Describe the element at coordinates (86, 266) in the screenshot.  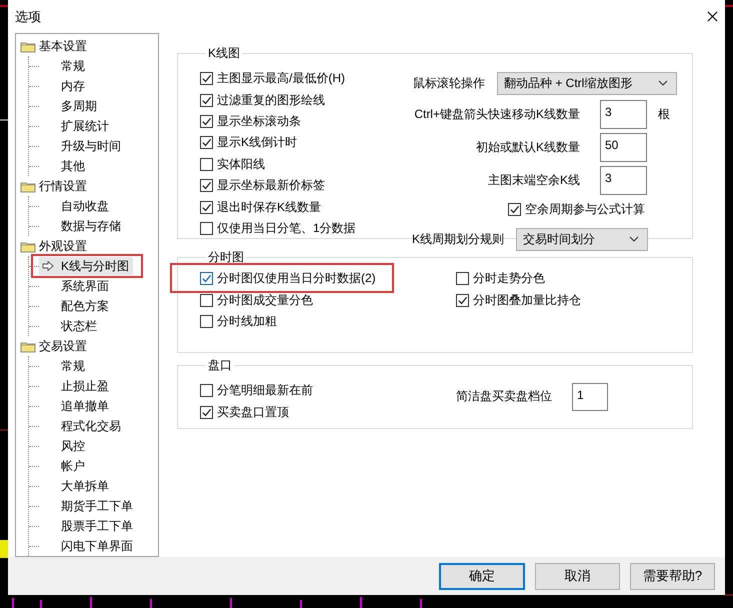
I see `tree-item: K线与分时图` at that location.